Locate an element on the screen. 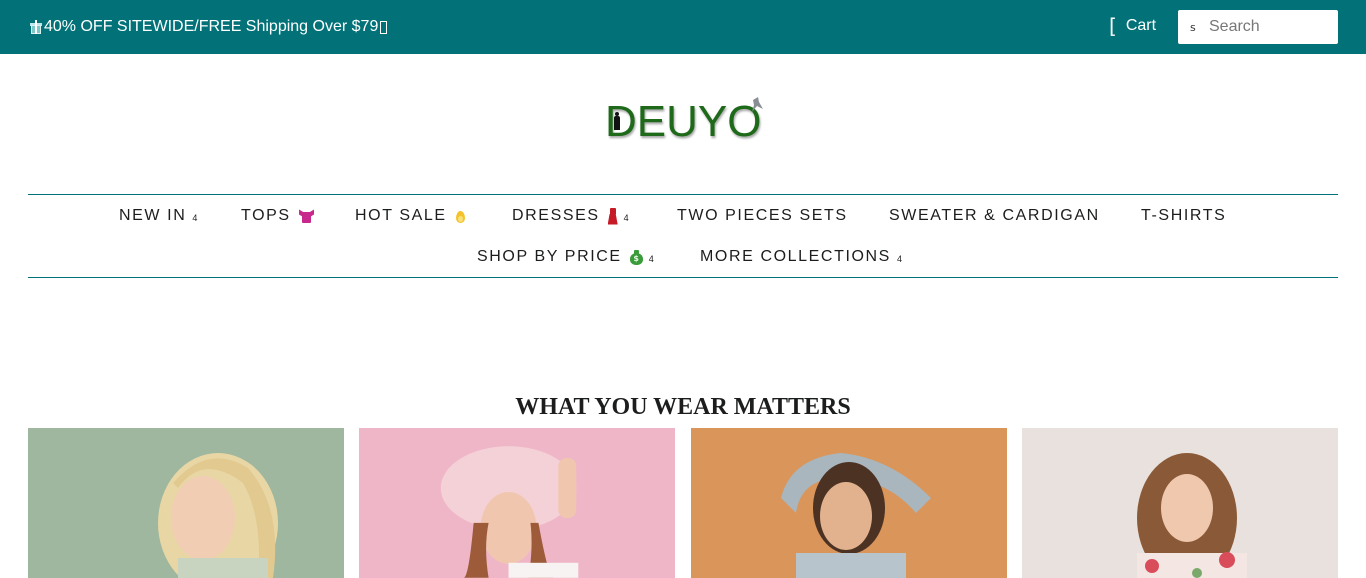 This screenshot has height=578, width=1366. gift-icon is located at coordinates (36, 27).